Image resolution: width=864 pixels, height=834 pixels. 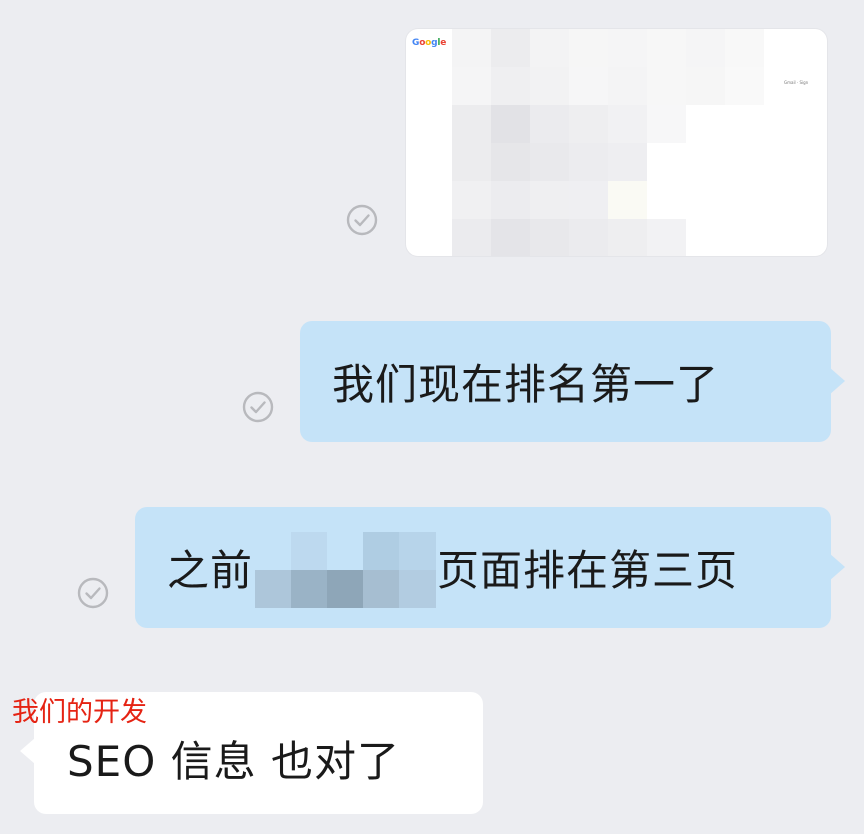 What do you see at coordinates (233, 761) in the screenshot?
I see `message-text: SEO 信息 也对了` at bounding box center [233, 761].